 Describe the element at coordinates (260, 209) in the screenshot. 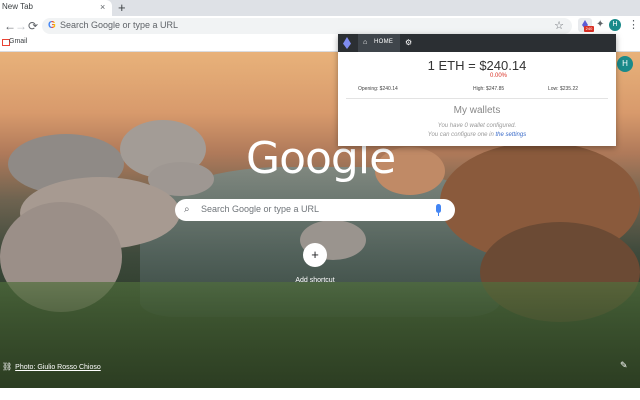

I see `ntp-search-placeholder: Search Google or type a URL` at that location.